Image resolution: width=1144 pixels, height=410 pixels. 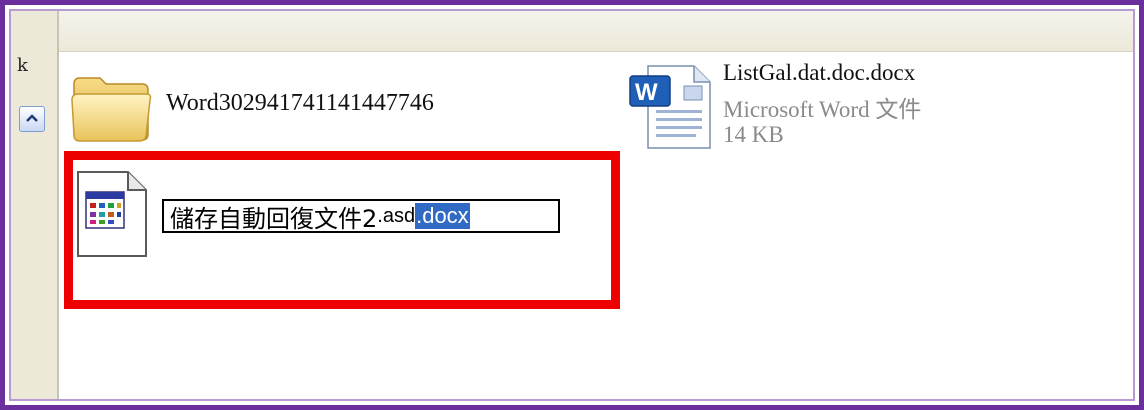 I want to click on svg-text: W, so click(x=646, y=92).